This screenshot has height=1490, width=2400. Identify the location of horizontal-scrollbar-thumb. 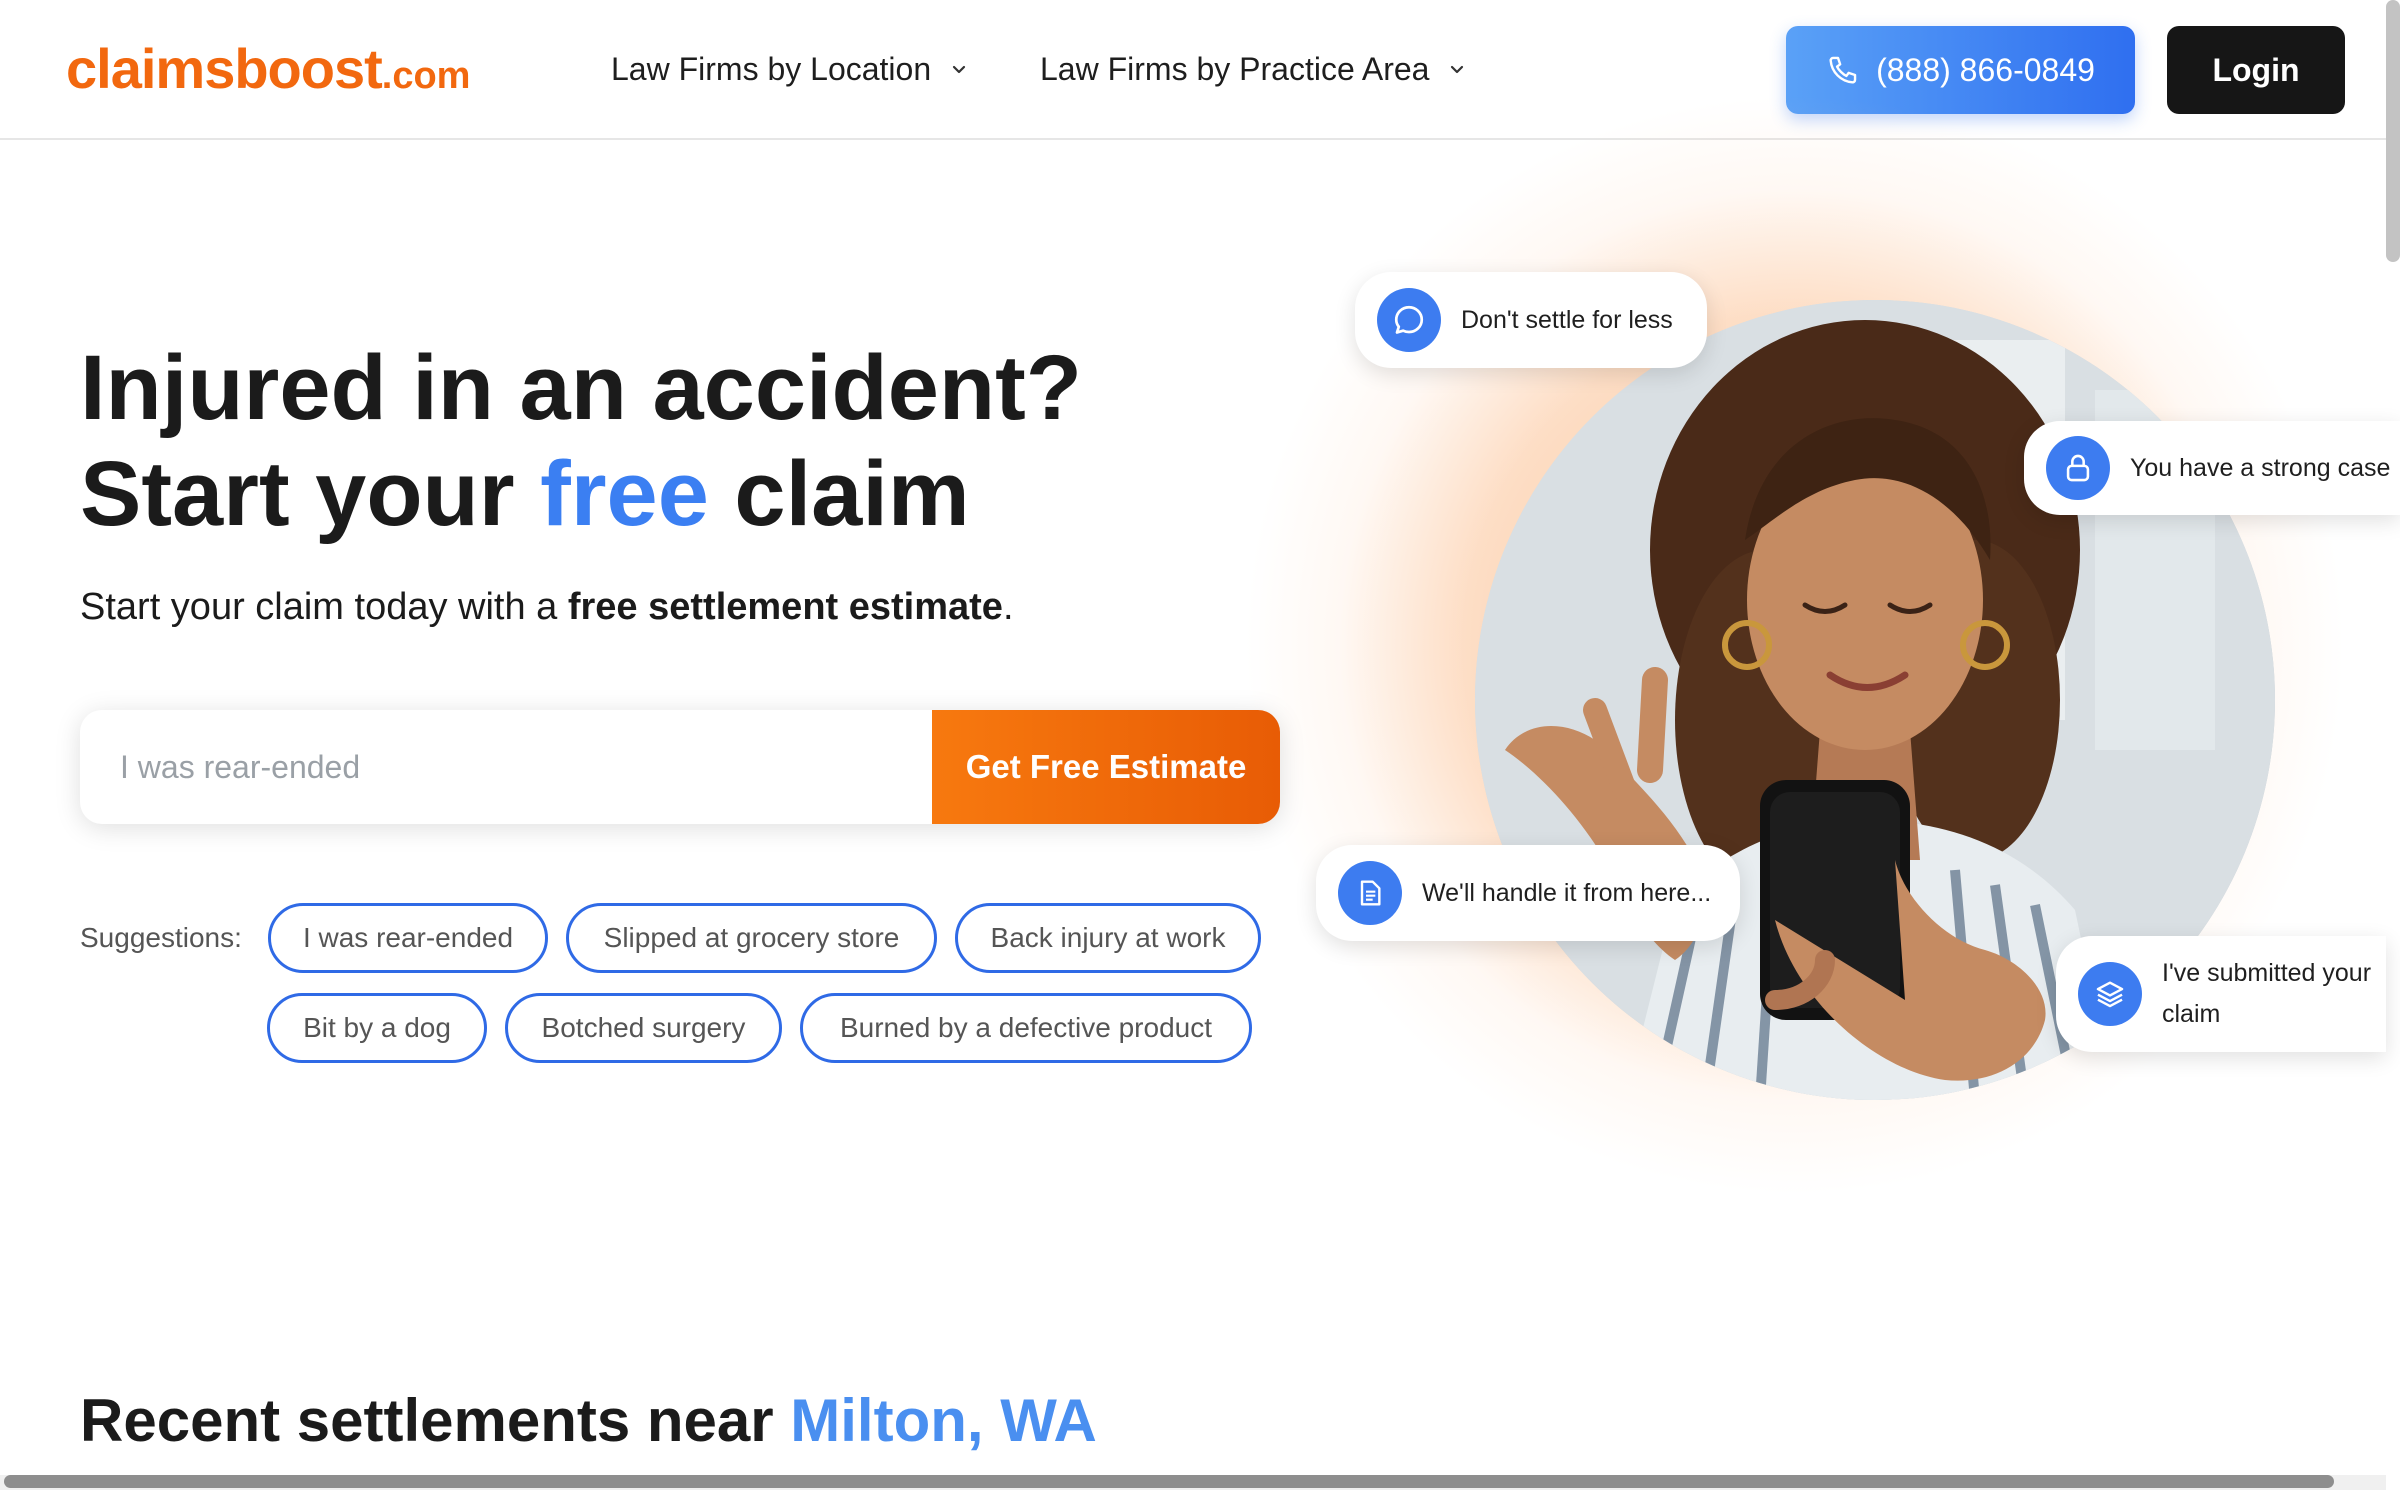
(1169, 1481).